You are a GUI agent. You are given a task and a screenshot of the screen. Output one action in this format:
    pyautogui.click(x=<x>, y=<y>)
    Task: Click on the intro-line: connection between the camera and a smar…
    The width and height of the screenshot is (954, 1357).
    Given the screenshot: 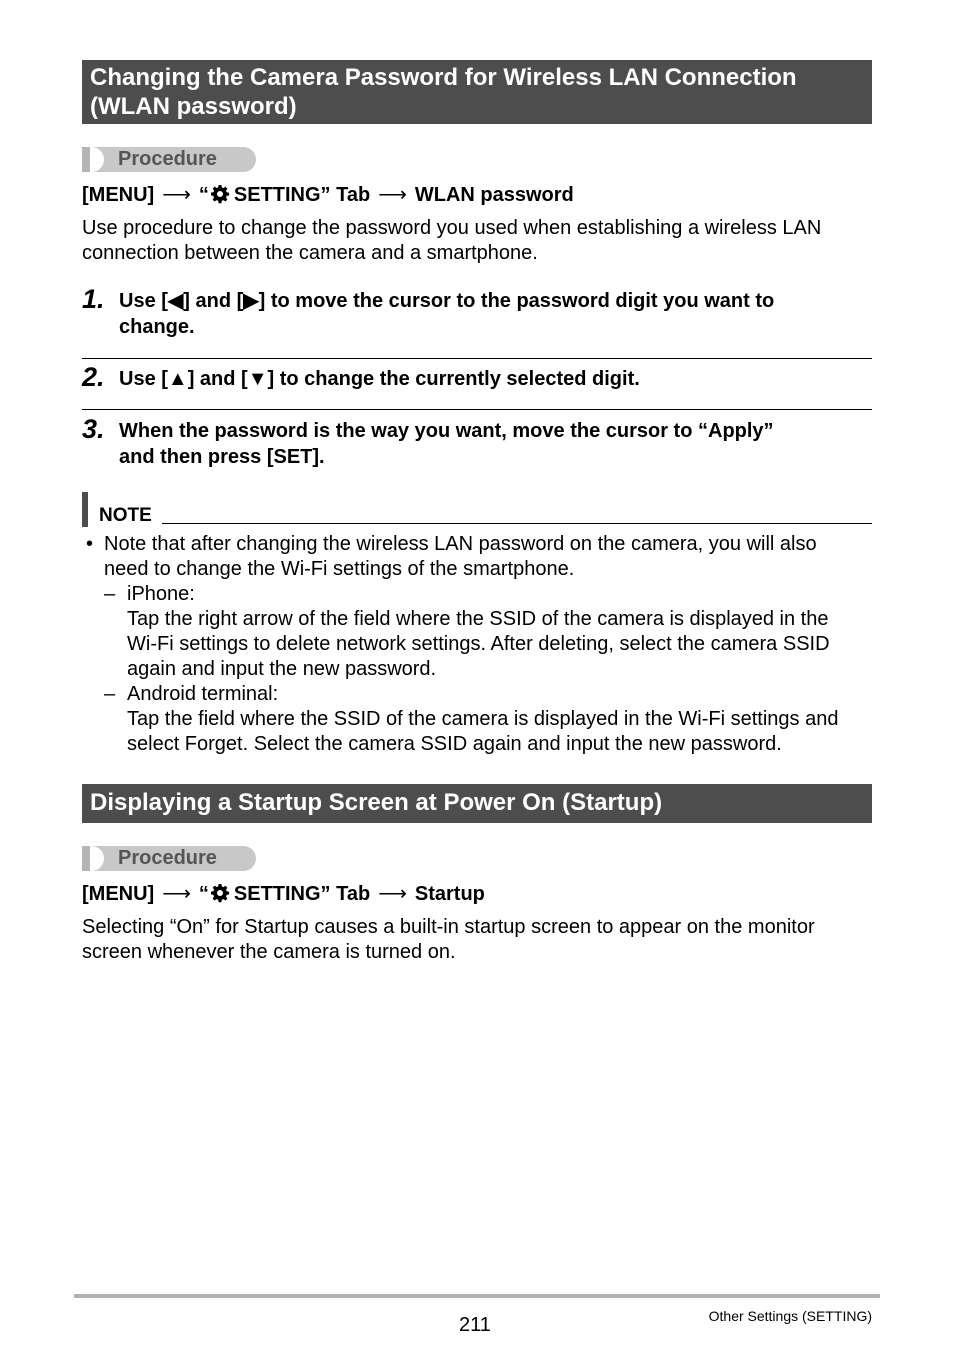 What is the action you would take?
    pyautogui.click(x=310, y=253)
    